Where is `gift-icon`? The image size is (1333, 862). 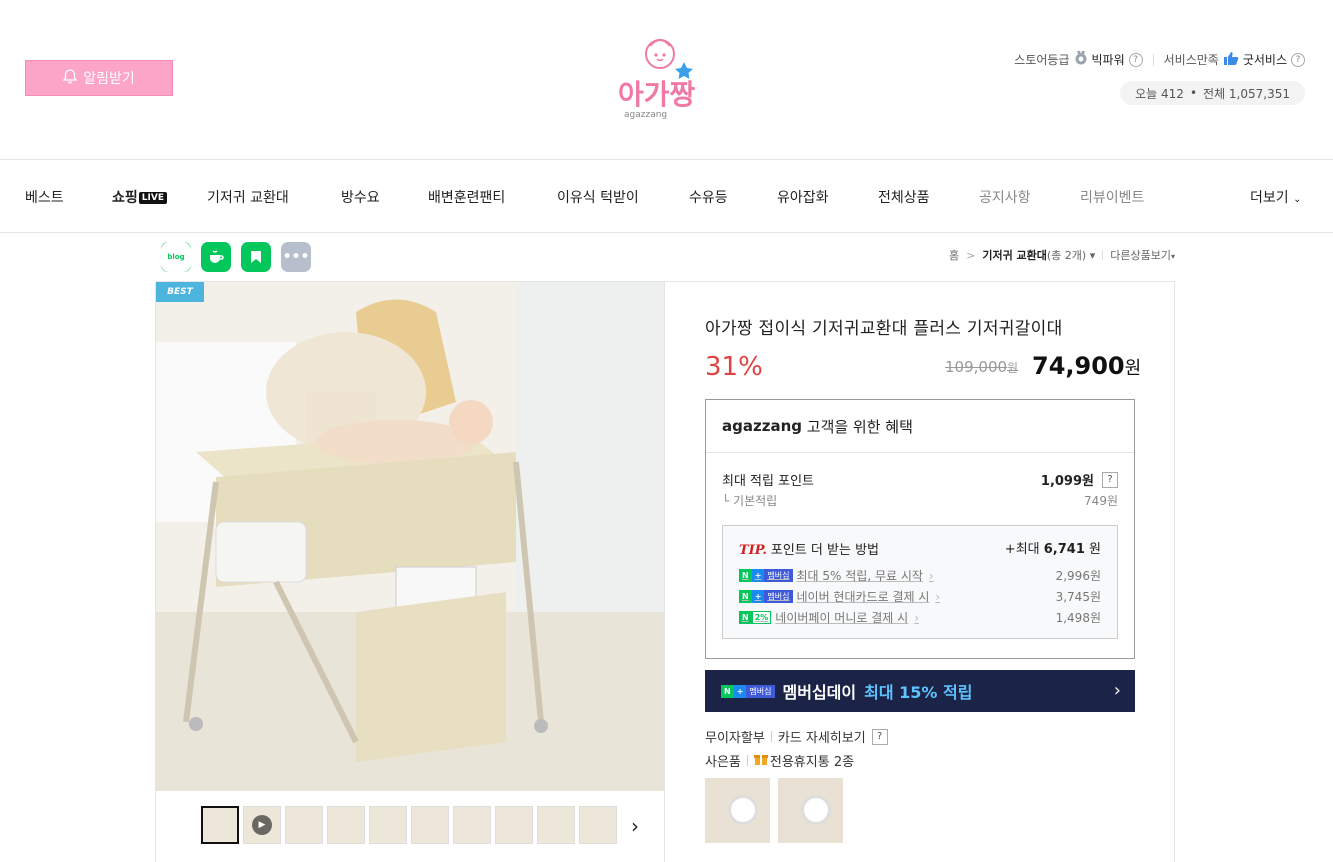 gift-icon is located at coordinates (760, 761).